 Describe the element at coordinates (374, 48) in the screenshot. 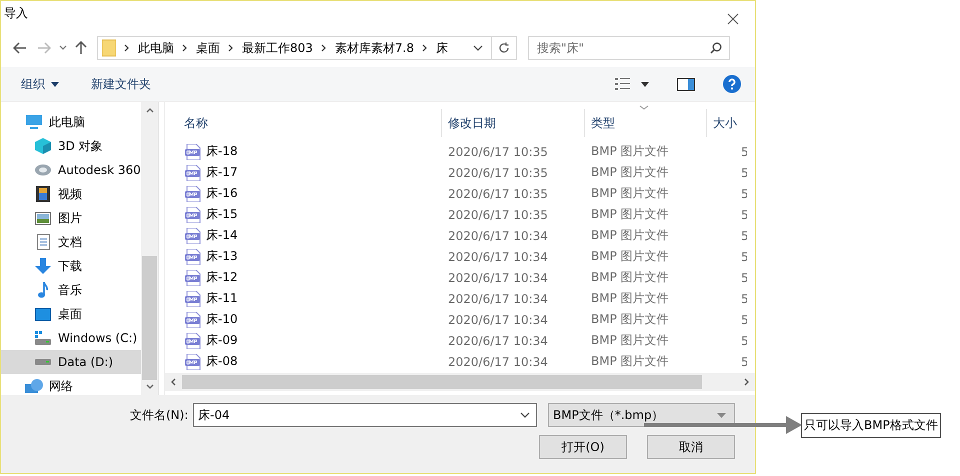

I see `breadcrumb: 素材库素材7.8` at that location.